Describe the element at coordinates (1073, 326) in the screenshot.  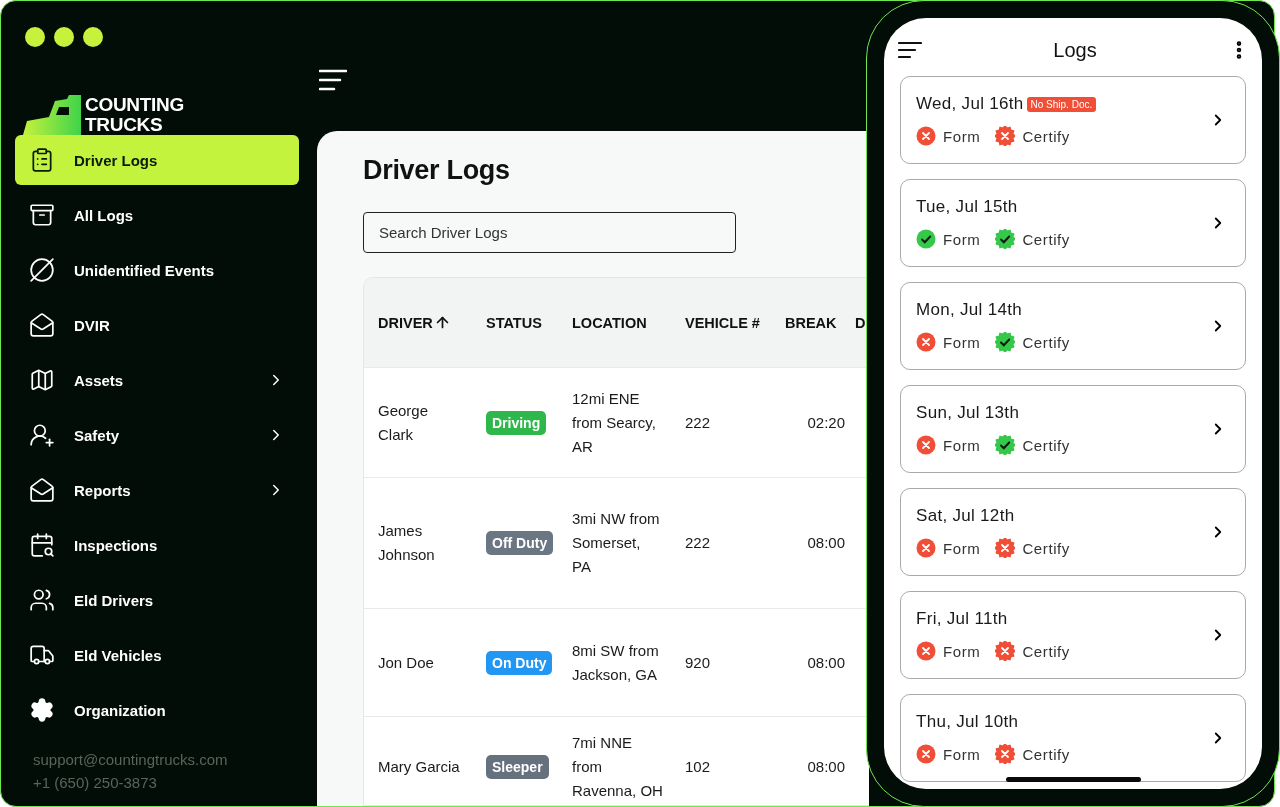
I see `log-card: Mon, Jul 14th Form Certify` at that location.